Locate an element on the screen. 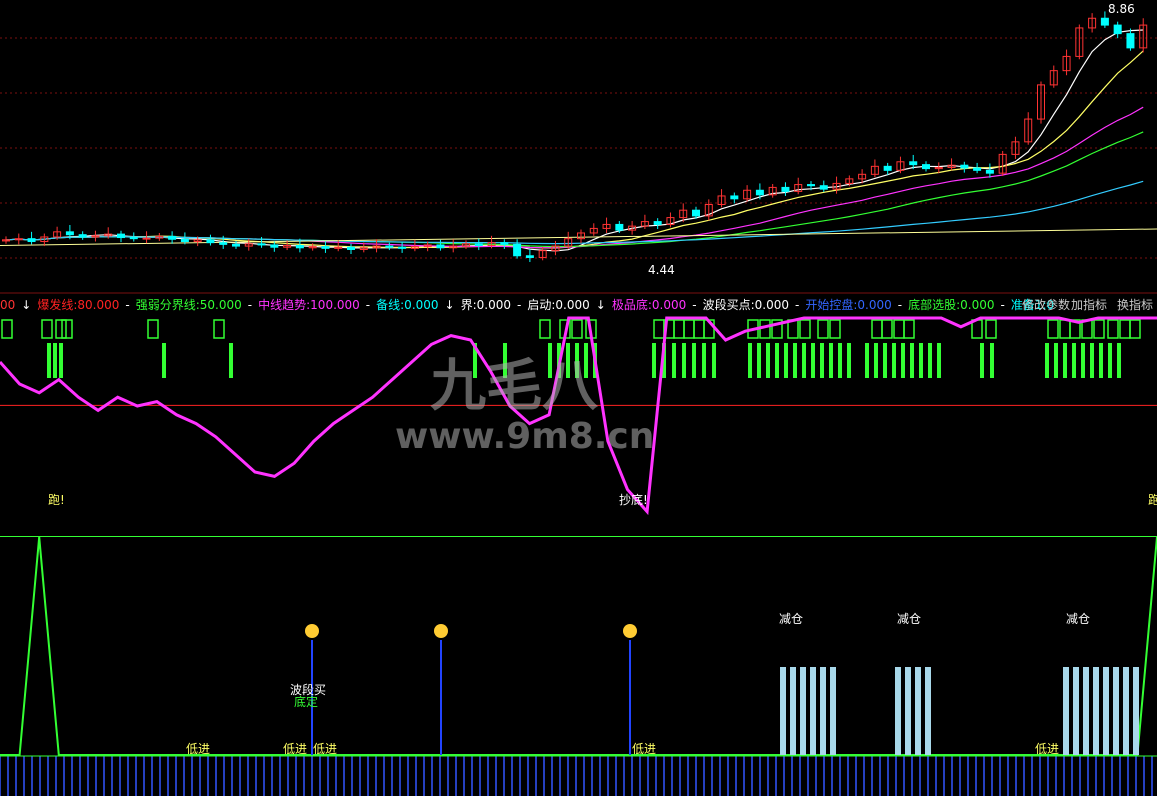 Image resolution: width=1157 pixels, height=796 pixels. legend-item-2: 爆发线:80.000 is located at coordinates (78, 305).